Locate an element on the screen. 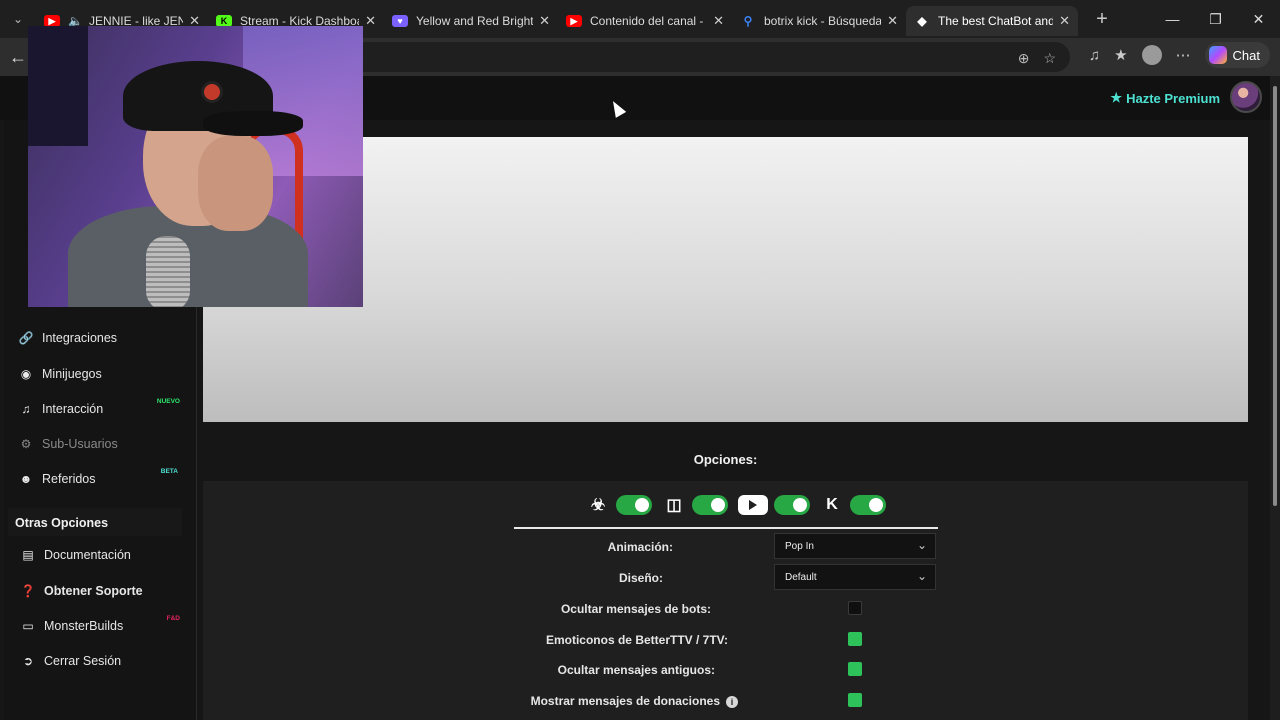  sidebar-item-label: Documentación is located at coordinates (87, 555).